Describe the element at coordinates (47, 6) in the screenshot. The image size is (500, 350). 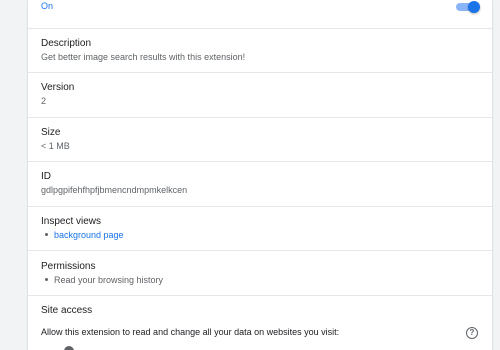
I see `extension-status-label: On` at that location.